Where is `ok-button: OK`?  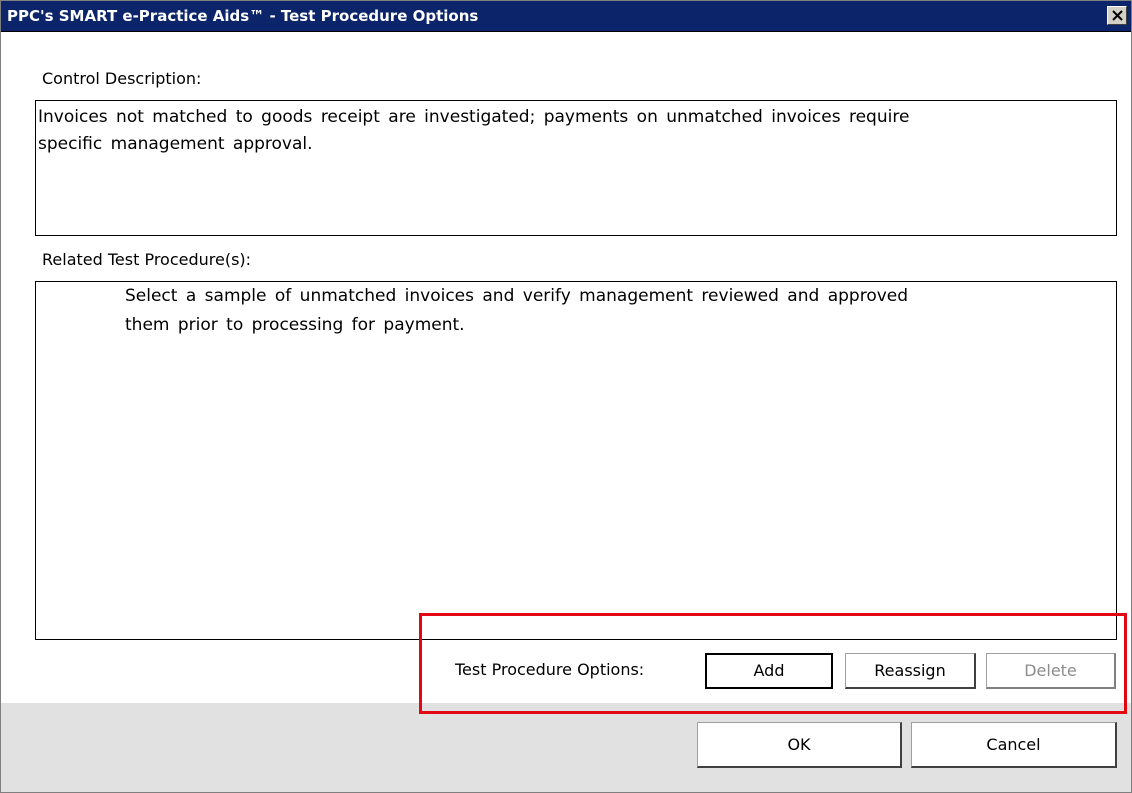 ok-button: OK is located at coordinates (799, 745).